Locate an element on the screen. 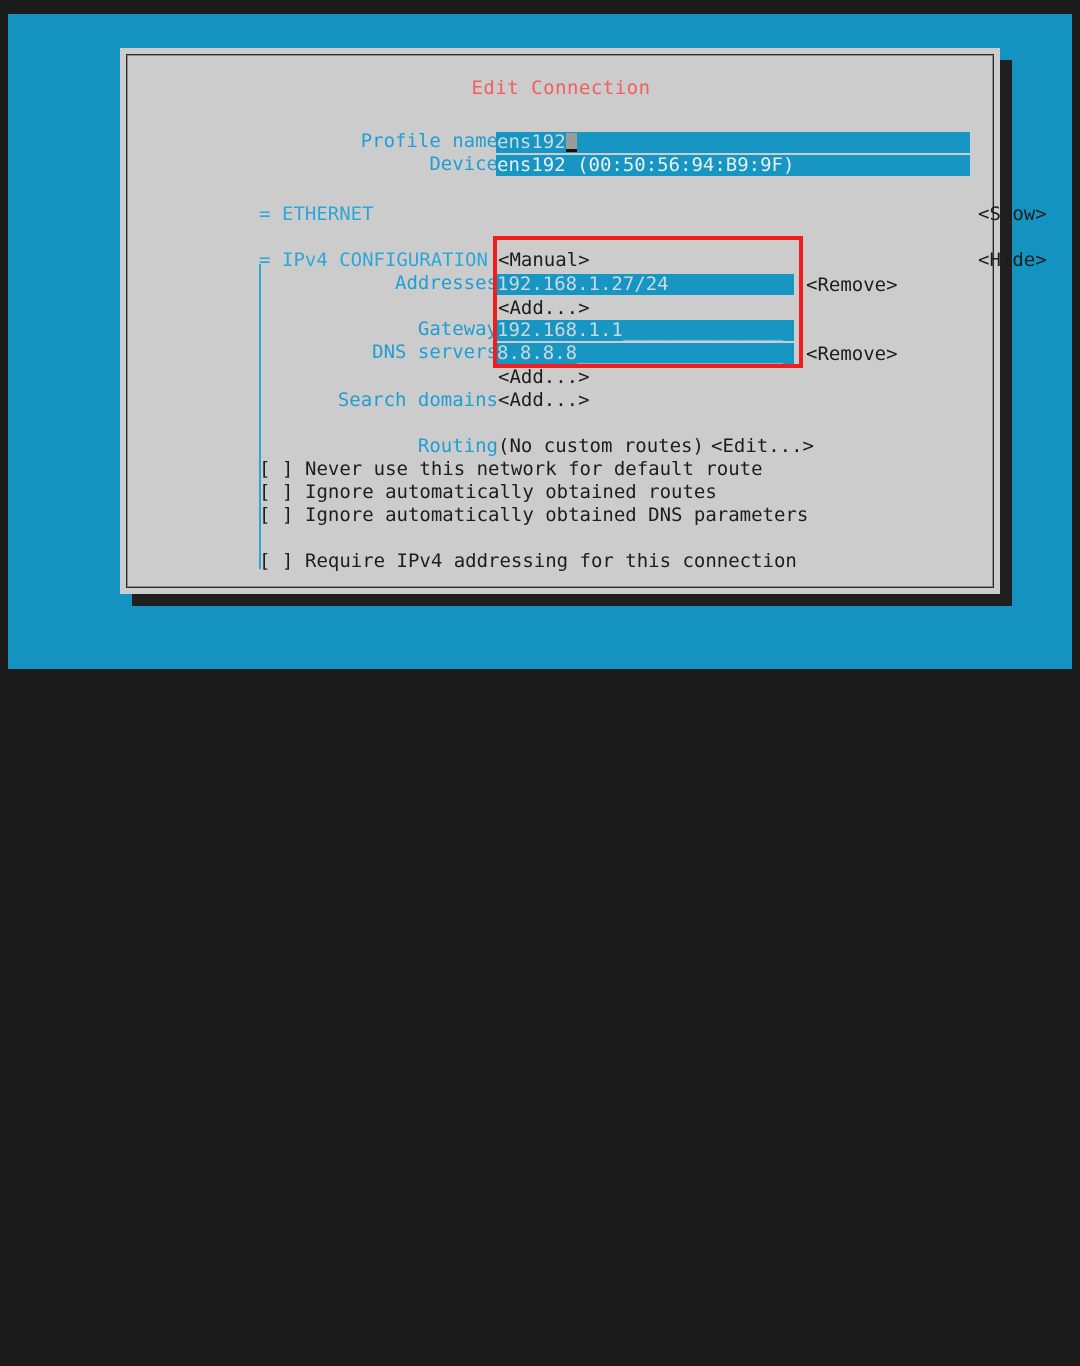 This screenshot has width=1080, height=1366. ipv4-hide-toggle: <Hide> is located at coordinates (1012, 260).